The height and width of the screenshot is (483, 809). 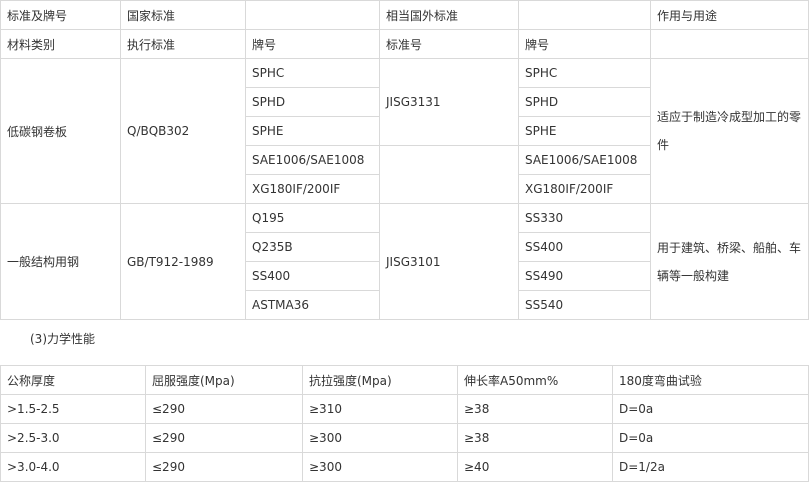 I want to click on table-row: >1.5-2.5 ≤290 ≥310 ≥38 D=0a, so click(x=404, y=409).